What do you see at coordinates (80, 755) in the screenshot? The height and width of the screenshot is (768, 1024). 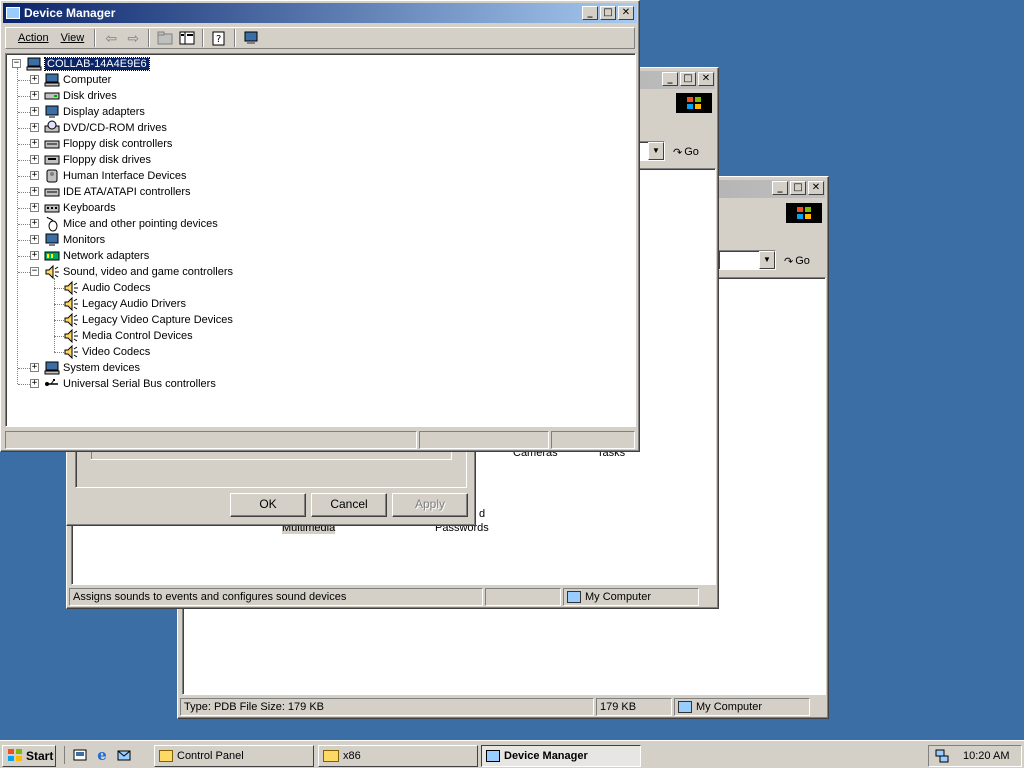 I see `show-desktop-icon` at bounding box center [80, 755].